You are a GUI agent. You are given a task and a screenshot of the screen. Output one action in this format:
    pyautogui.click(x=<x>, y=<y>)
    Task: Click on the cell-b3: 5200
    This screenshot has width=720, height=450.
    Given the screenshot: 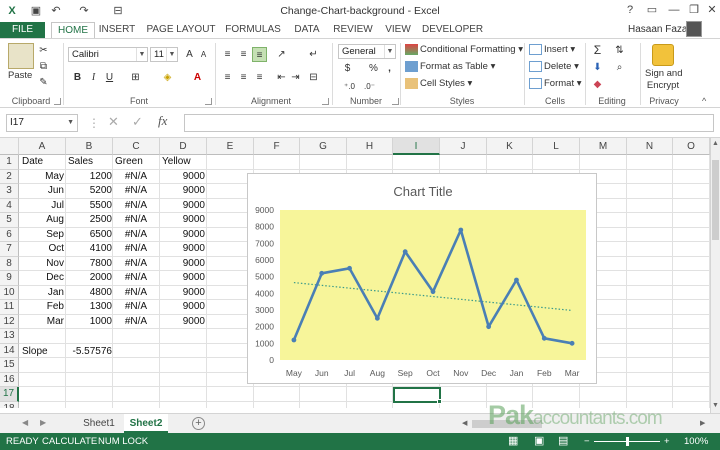 What is the action you would take?
    pyautogui.click(x=89, y=191)
    